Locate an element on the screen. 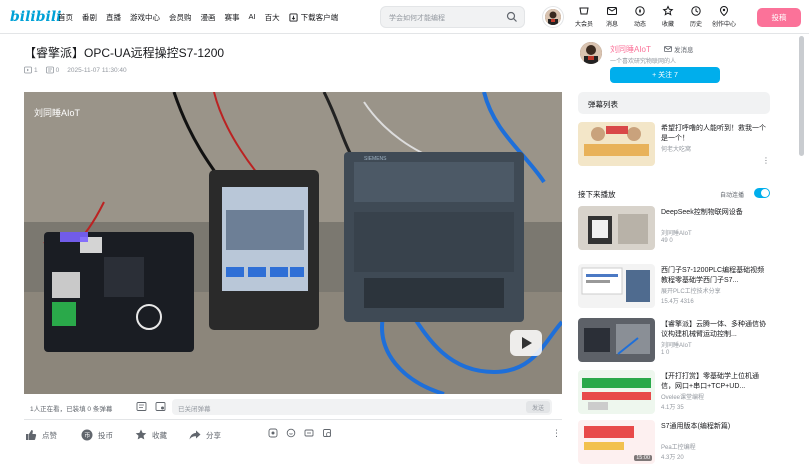 This screenshot has width=809, height=468. wechat-icon is located at coordinates (273, 433).